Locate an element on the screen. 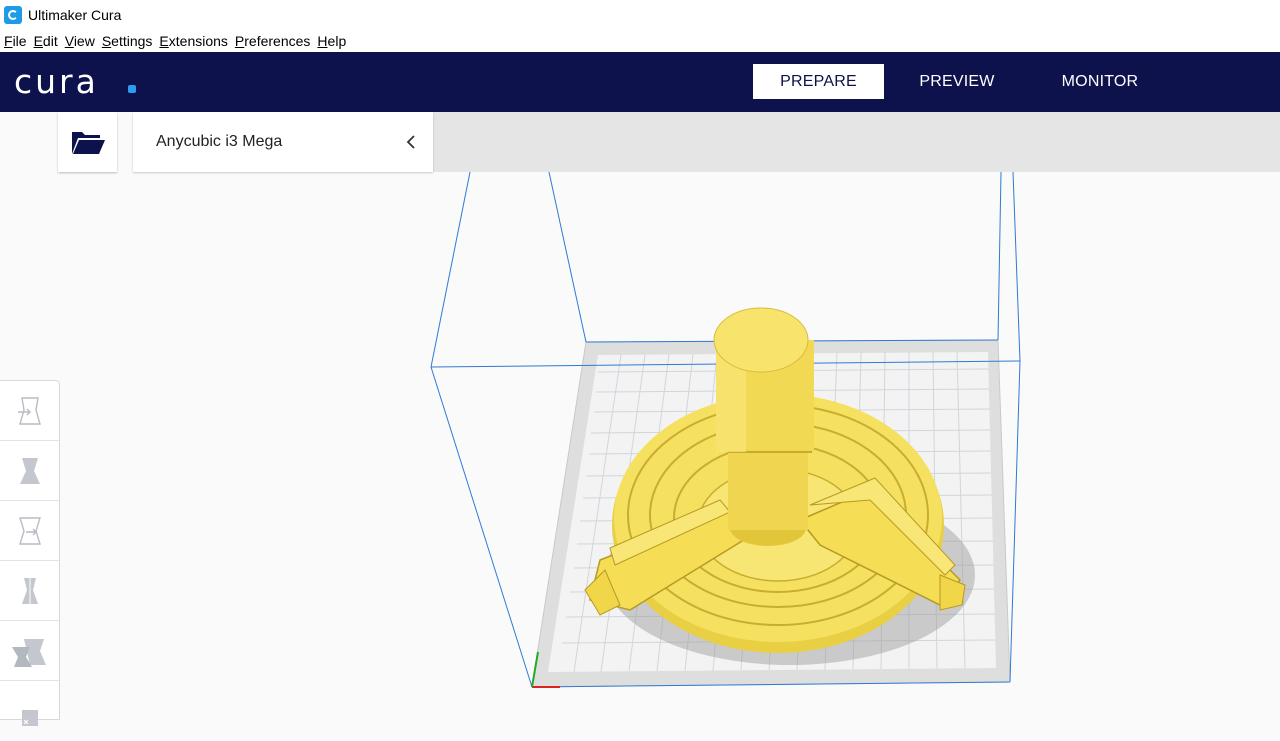 The height and width of the screenshot is (741, 1280). mirror-tool-icon is located at coordinates (29, 590).